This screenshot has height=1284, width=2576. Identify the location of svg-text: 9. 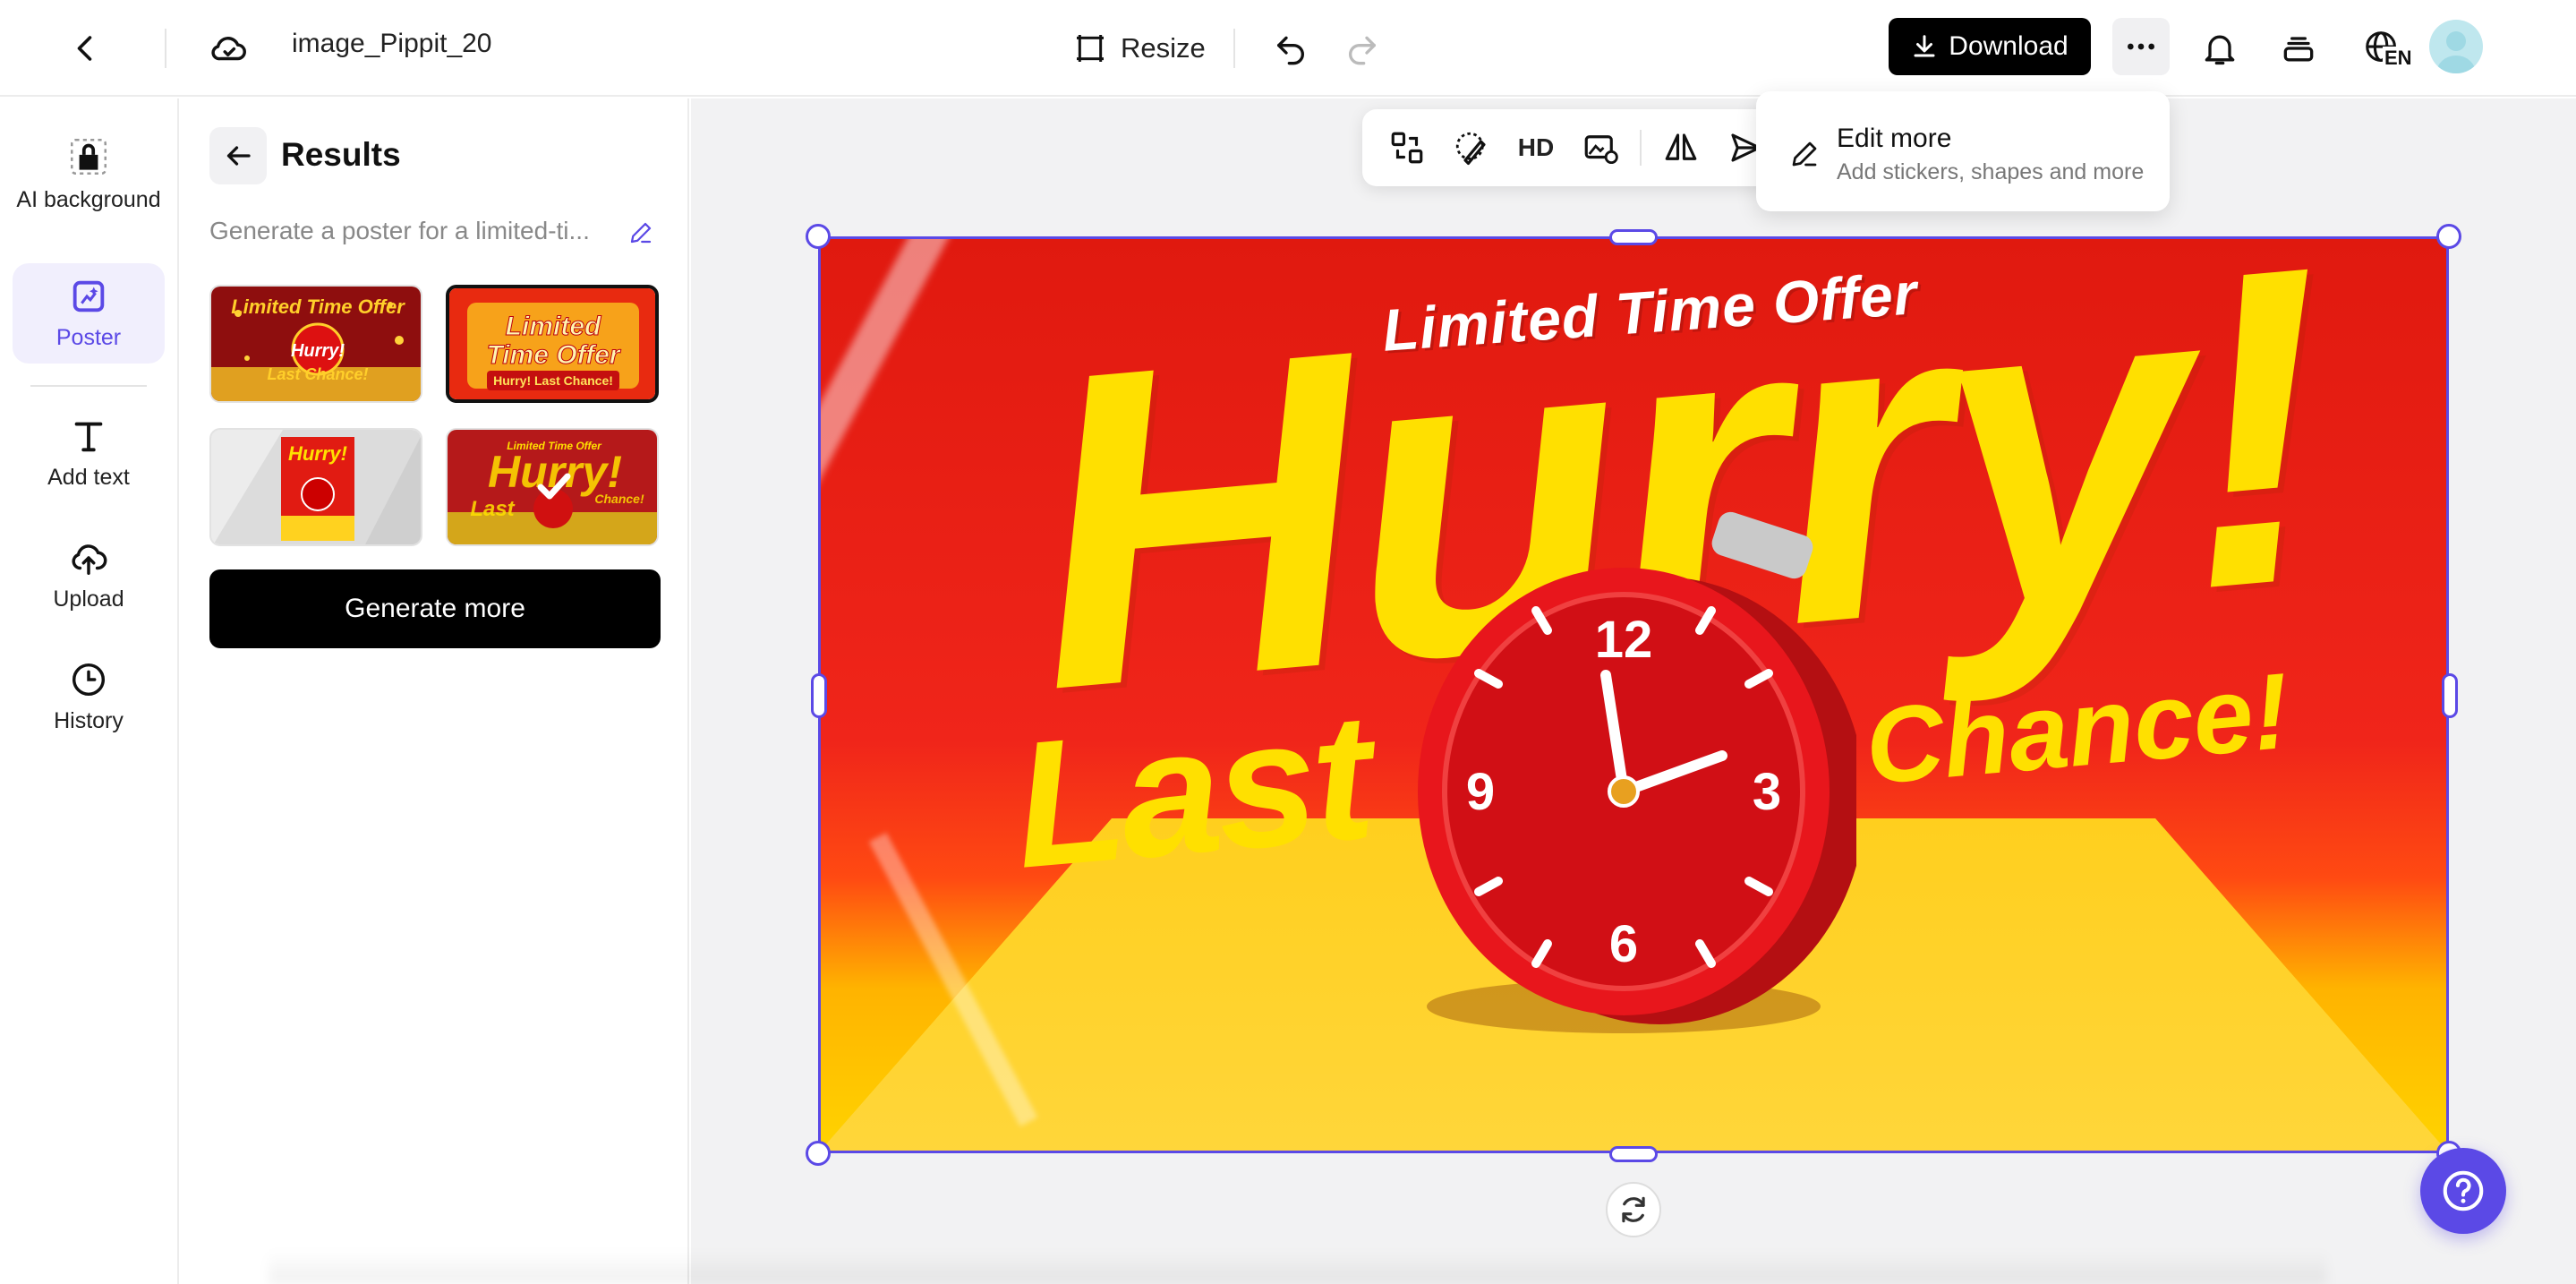
(1480, 792).